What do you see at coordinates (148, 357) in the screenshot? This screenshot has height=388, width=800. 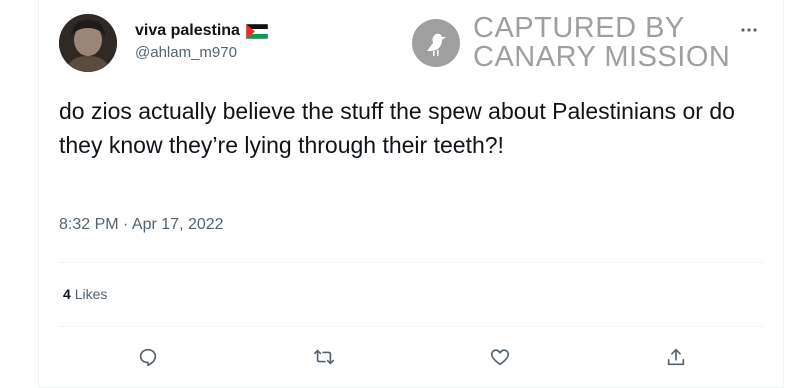 I see `reply-icon` at bounding box center [148, 357].